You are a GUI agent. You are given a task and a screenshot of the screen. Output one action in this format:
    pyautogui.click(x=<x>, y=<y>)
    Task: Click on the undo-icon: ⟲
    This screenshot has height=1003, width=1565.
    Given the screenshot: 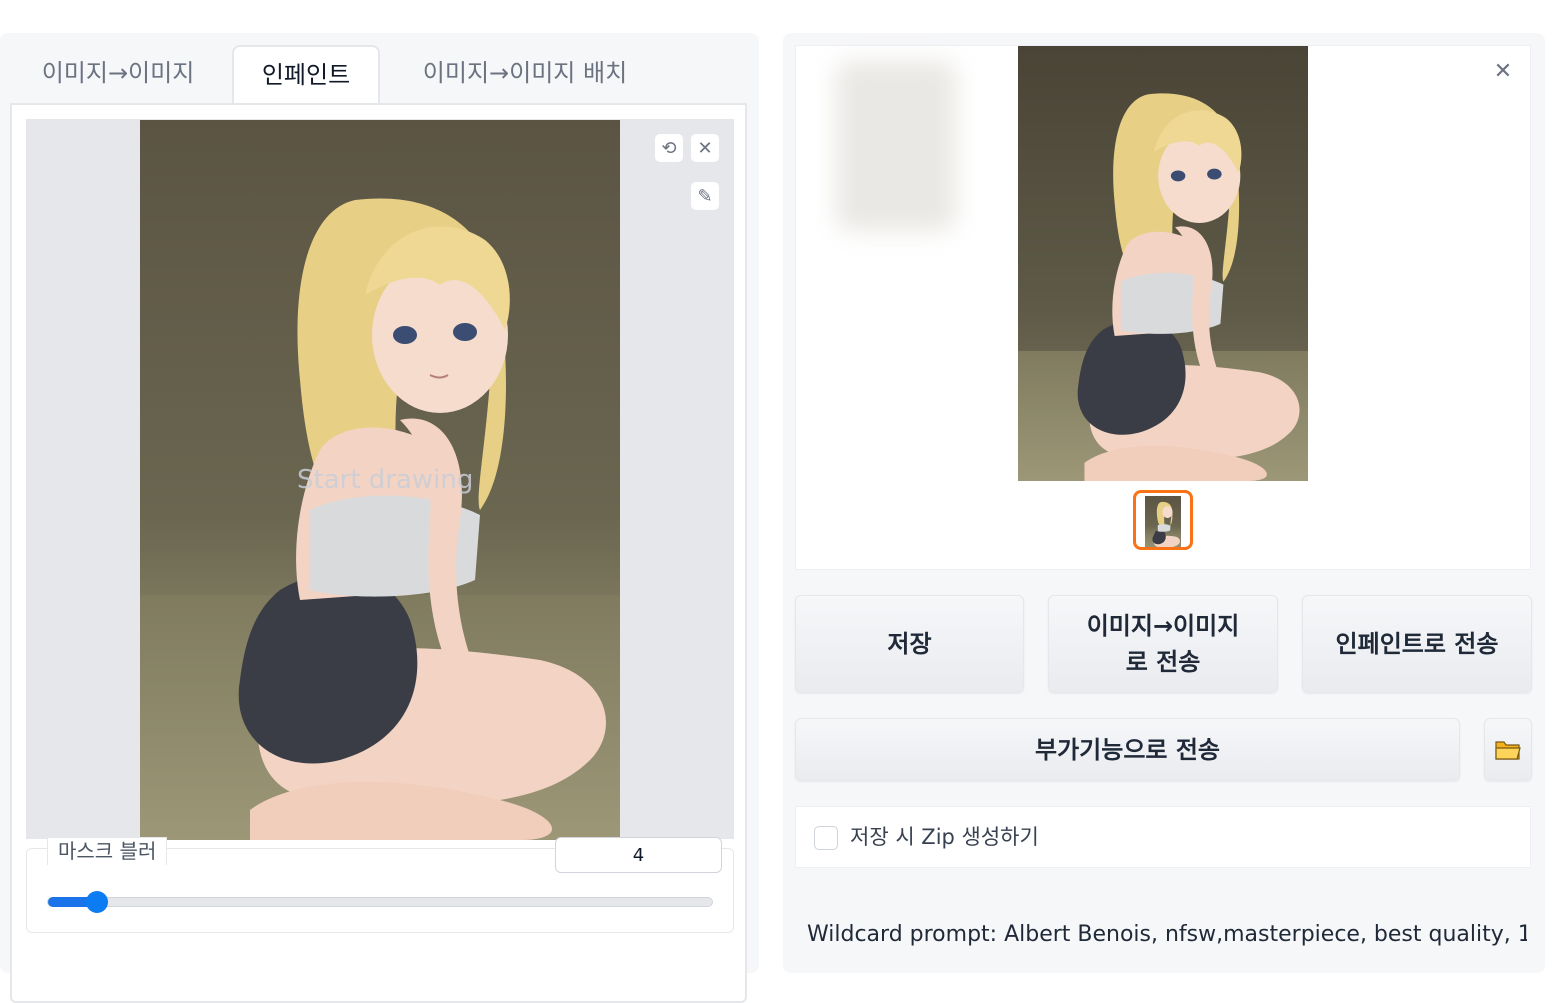 What is the action you would take?
    pyautogui.click(x=669, y=148)
    